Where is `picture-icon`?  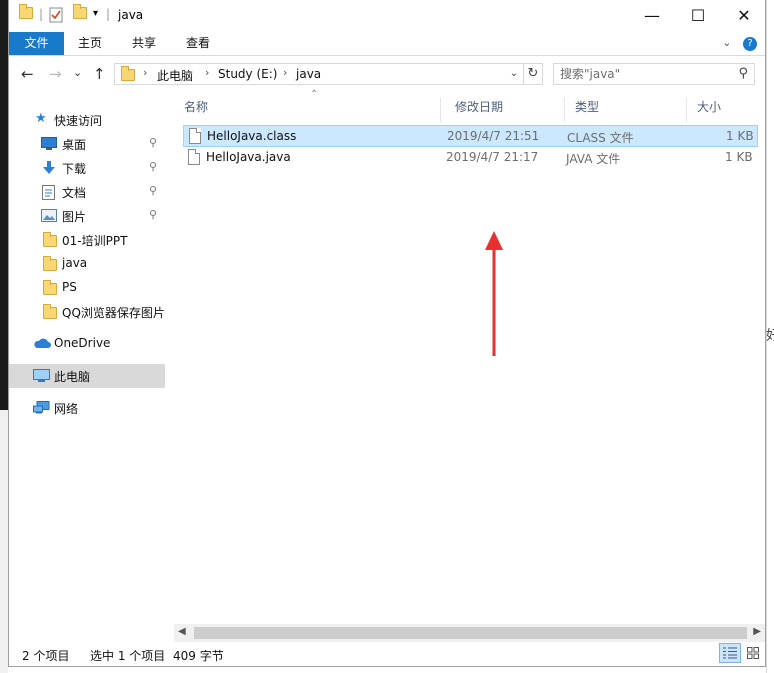 picture-icon is located at coordinates (49, 216).